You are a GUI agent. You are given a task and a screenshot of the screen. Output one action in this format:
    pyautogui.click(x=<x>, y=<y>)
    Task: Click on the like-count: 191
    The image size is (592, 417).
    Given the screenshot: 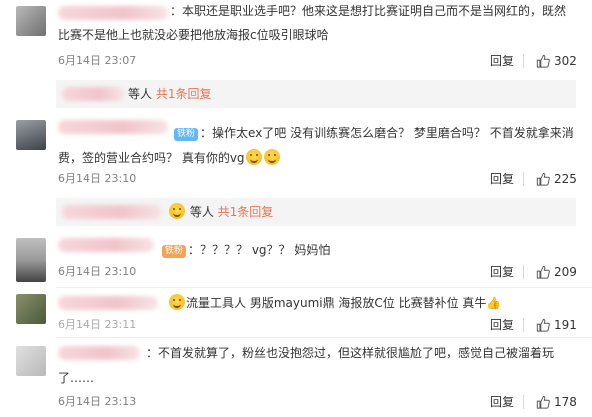 What is the action you would take?
    pyautogui.click(x=565, y=325)
    